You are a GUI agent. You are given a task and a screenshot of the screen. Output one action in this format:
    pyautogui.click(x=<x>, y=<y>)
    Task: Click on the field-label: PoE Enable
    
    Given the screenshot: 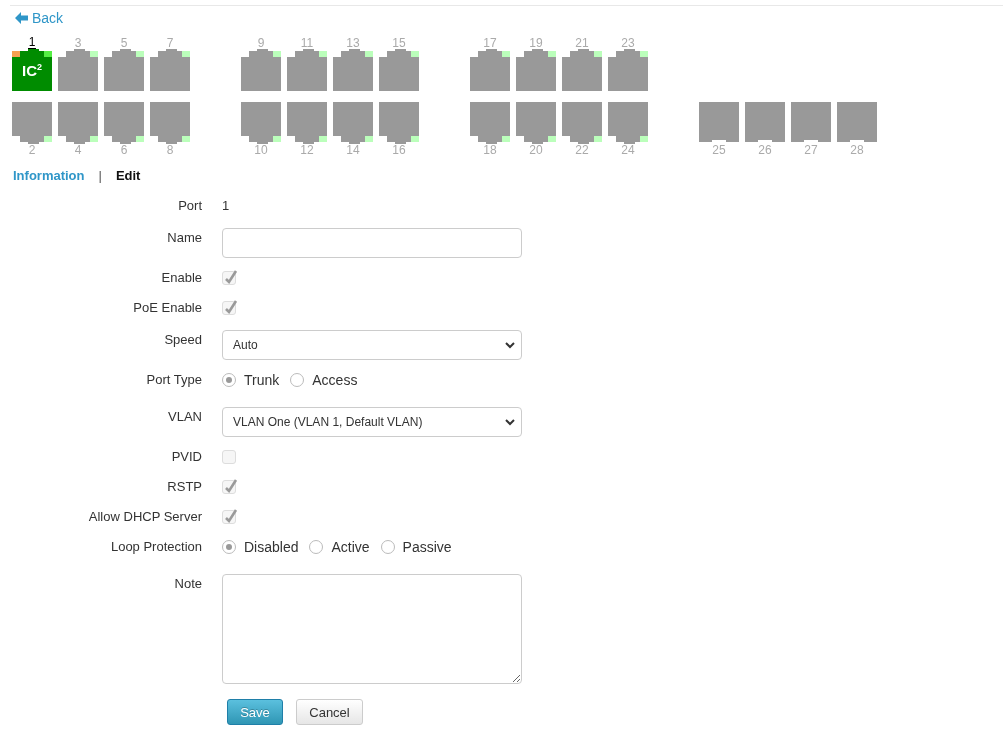 What is the action you would take?
    pyautogui.click(x=167, y=308)
    